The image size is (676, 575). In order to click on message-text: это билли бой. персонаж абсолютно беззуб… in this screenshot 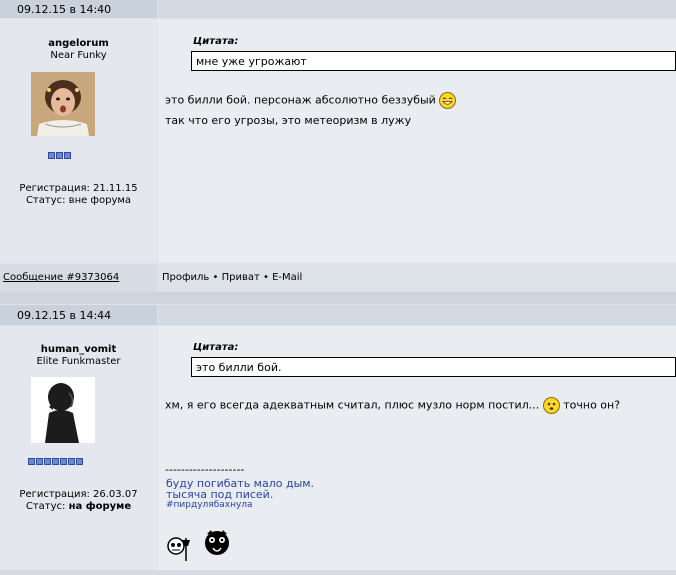, I will do `click(300, 100)`.